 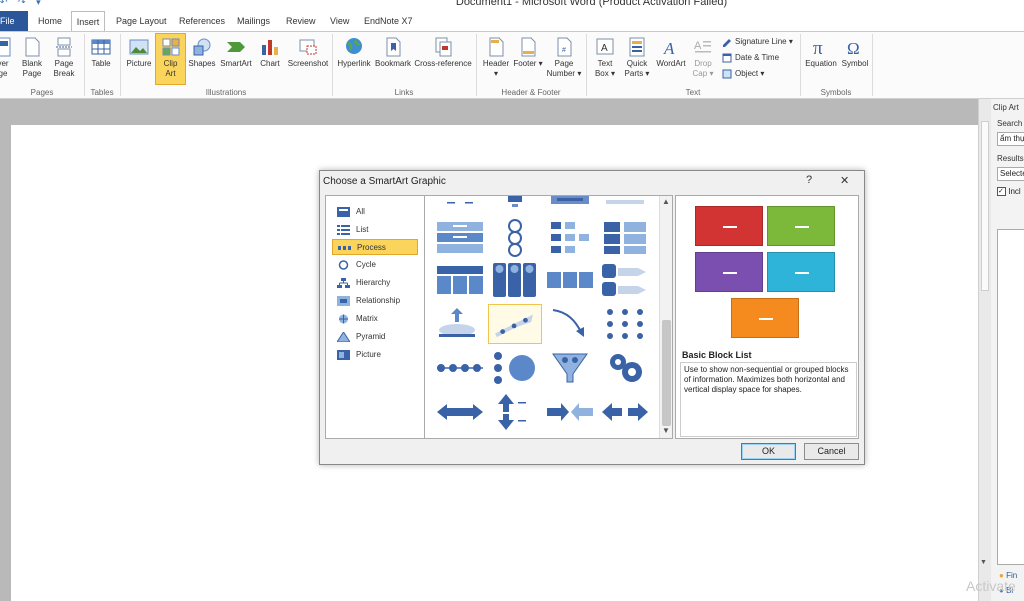 What do you see at coordinates (32, 60) in the screenshot?
I see `blank-page-button: Blank Page` at bounding box center [32, 60].